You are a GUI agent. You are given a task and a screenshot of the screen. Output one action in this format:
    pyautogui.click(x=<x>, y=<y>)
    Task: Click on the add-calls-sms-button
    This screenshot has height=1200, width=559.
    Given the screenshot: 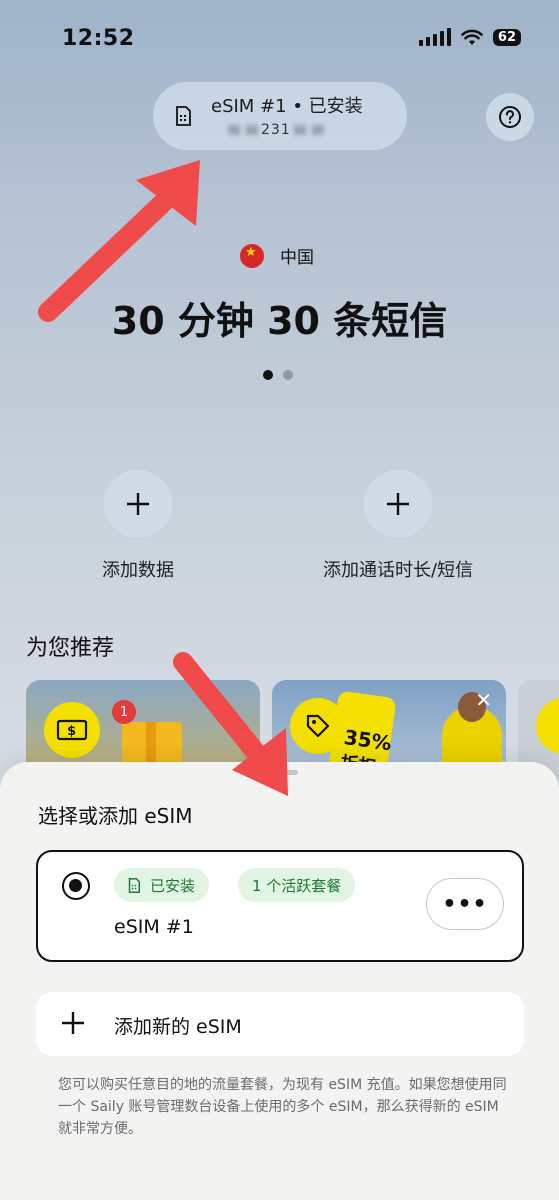 What is the action you would take?
    pyautogui.click(x=398, y=504)
    